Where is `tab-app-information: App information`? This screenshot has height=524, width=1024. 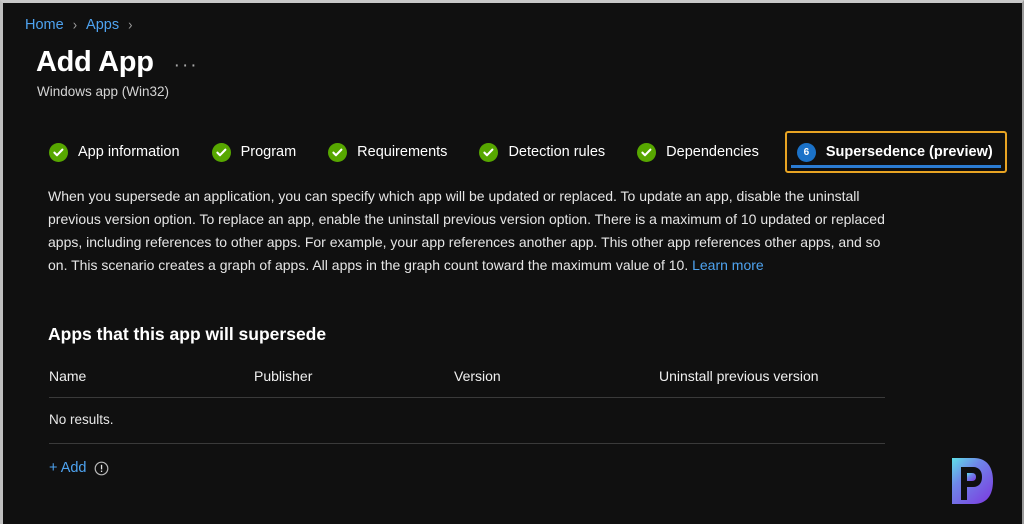
tab-app-information: App information is located at coordinates (116, 152).